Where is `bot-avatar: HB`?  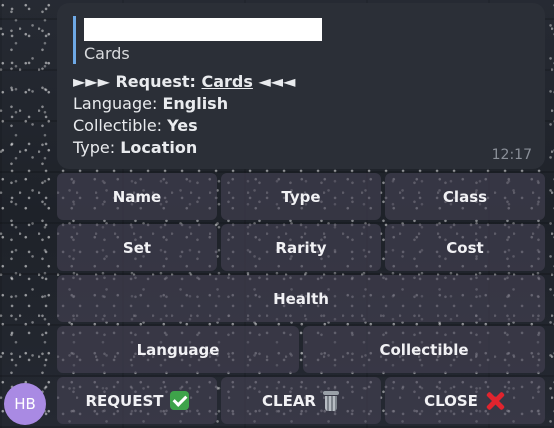
bot-avatar: HB is located at coordinates (25, 404).